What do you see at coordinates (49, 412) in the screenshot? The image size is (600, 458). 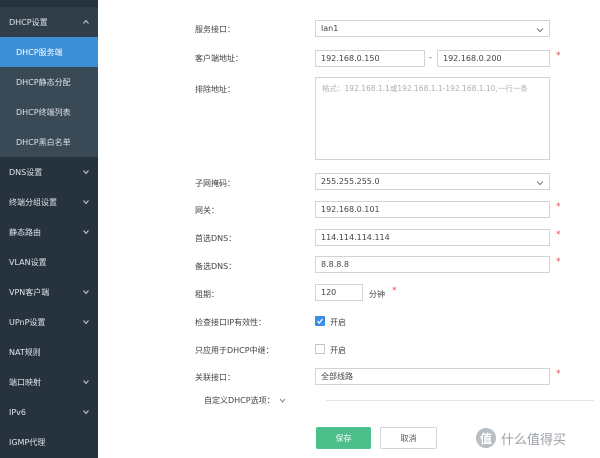 I see `sidebar-item-ipv6: IPv6` at bounding box center [49, 412].